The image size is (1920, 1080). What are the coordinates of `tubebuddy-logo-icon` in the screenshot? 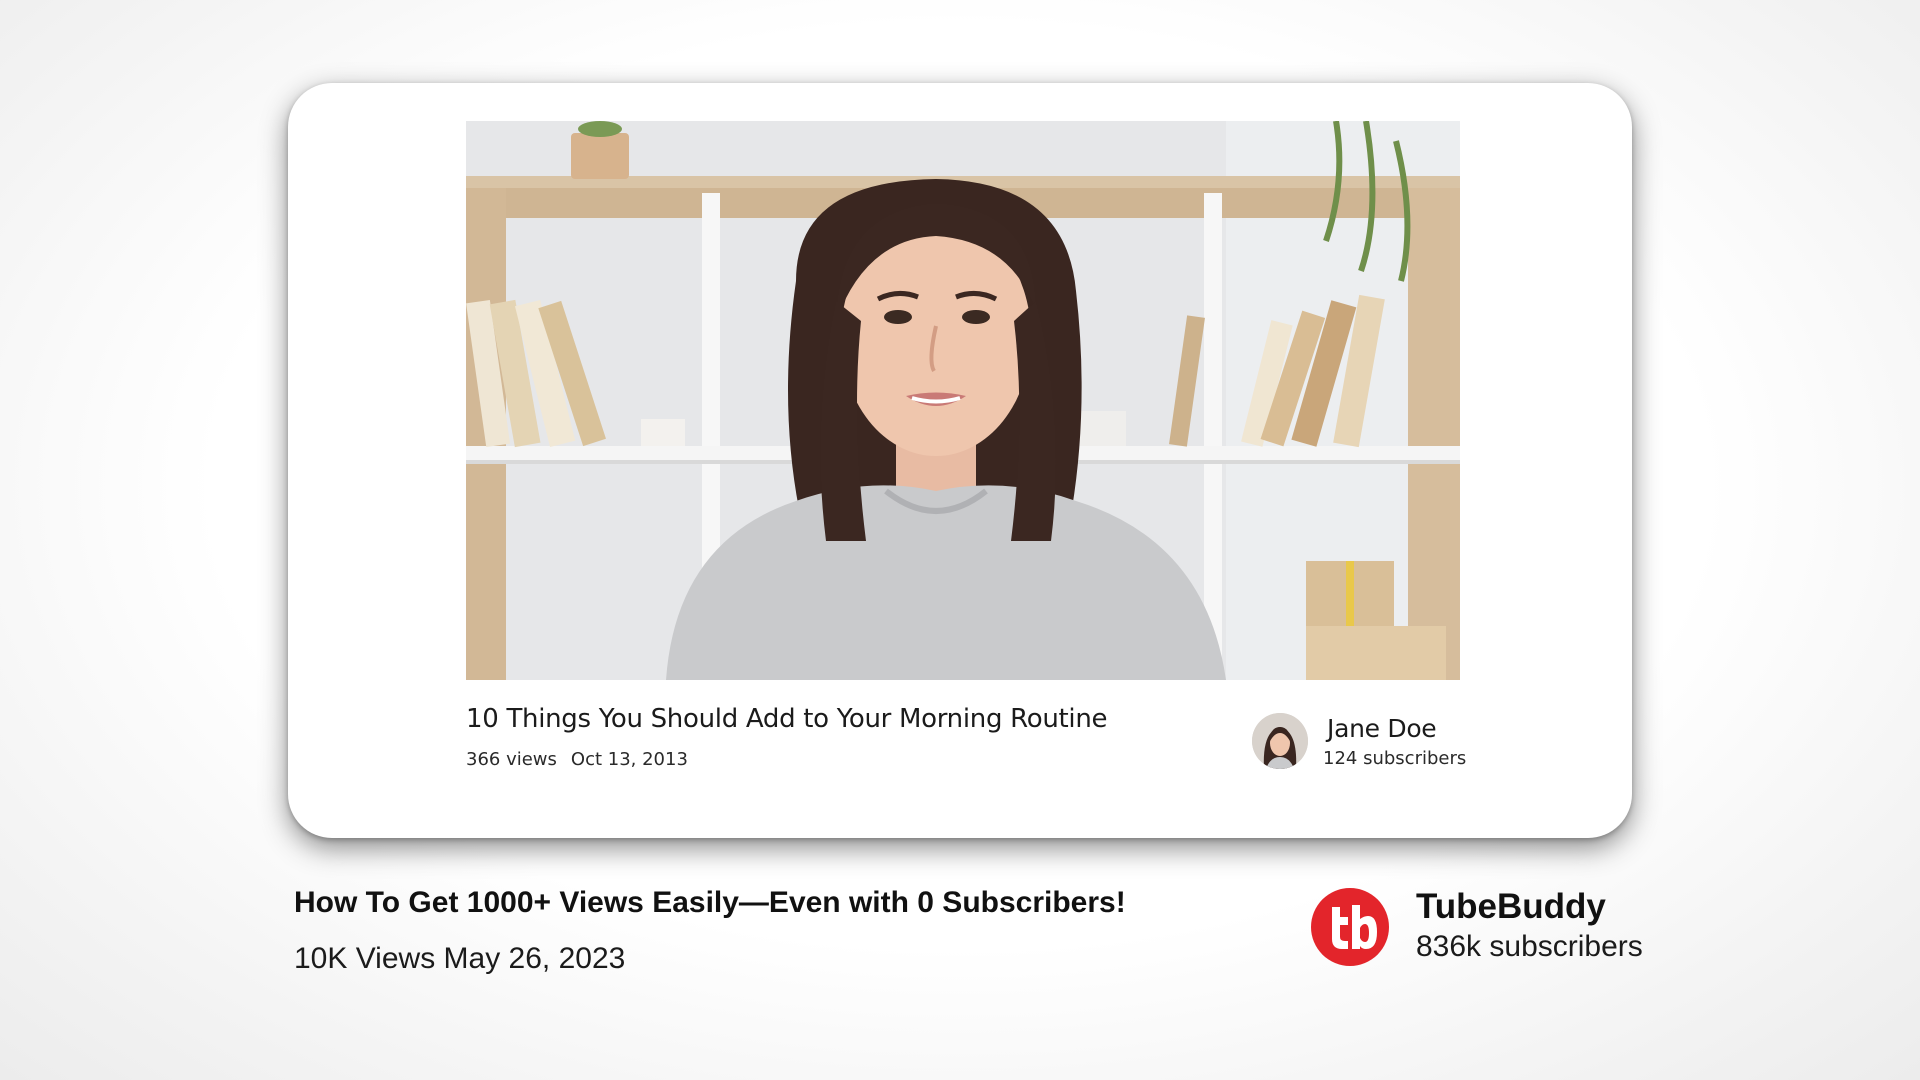 It's located at (1350, 927).